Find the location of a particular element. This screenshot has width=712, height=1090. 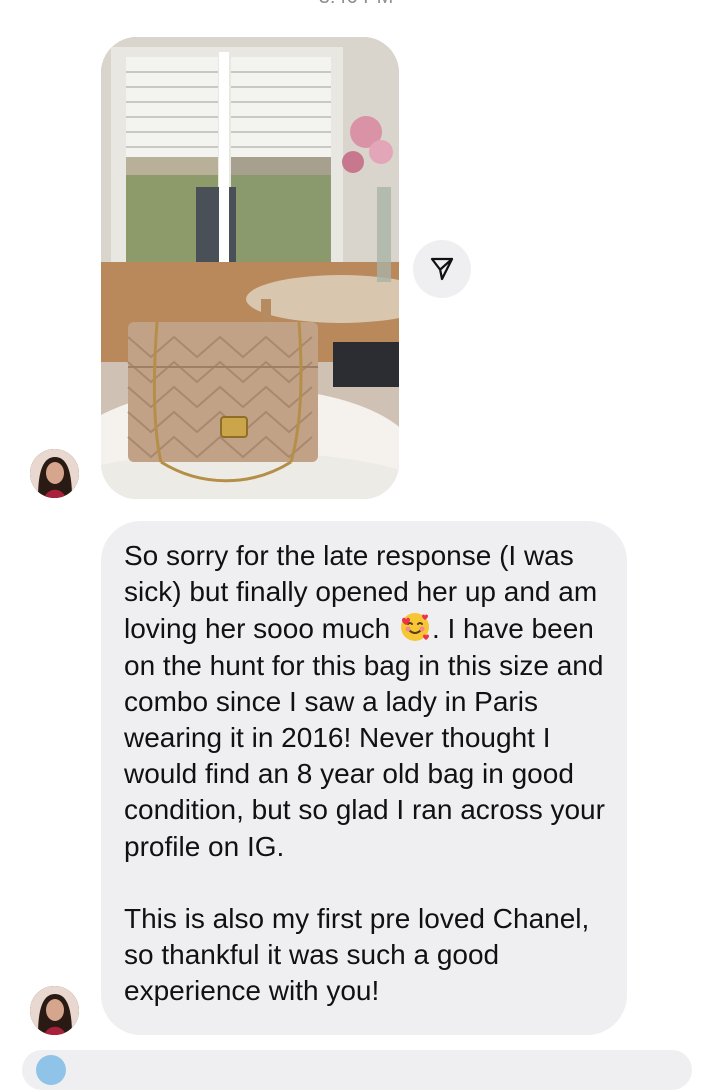

share-button is located at coordinates (442, 269).